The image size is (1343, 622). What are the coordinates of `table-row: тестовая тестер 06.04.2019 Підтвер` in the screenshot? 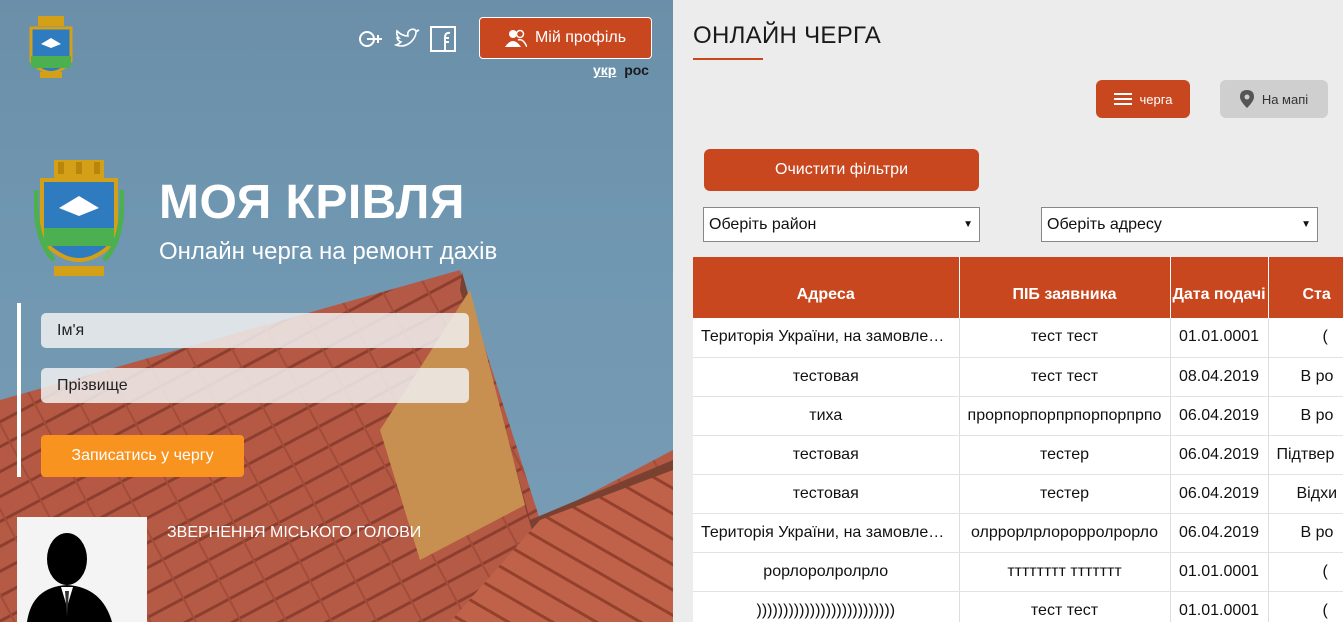 It's located at (1018, 455).